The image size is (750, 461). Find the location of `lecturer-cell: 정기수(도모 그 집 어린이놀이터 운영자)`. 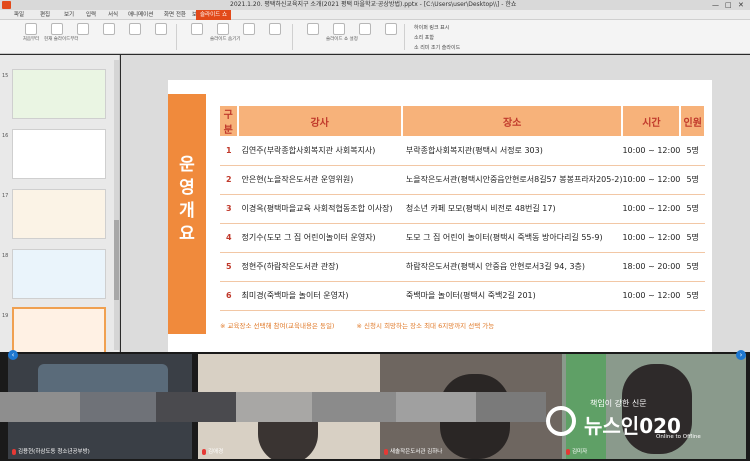

lecturer-cell: 정기수(도모 그 집 어린이놀이터 운영자) is located at coordinates (319, 238).